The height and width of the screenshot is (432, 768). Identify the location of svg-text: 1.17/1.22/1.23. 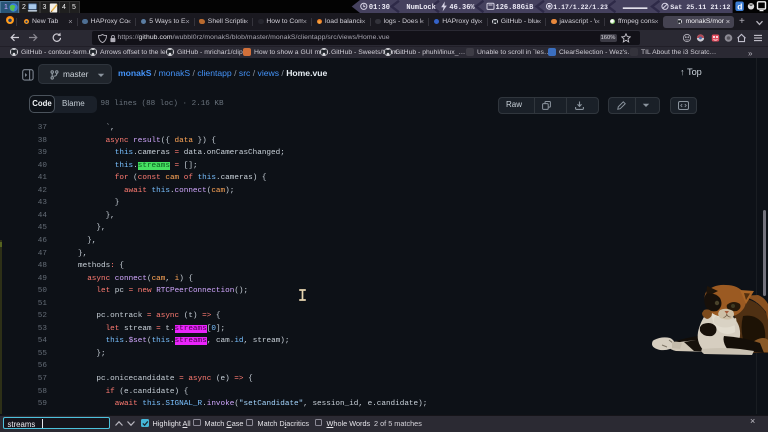
(580, 7).